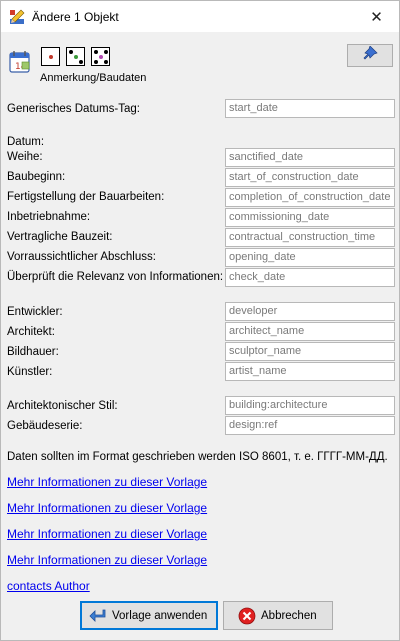 The image size is (400, 641). I want to click on construction-start-field: start_of_construction_date, so click(310, 177).